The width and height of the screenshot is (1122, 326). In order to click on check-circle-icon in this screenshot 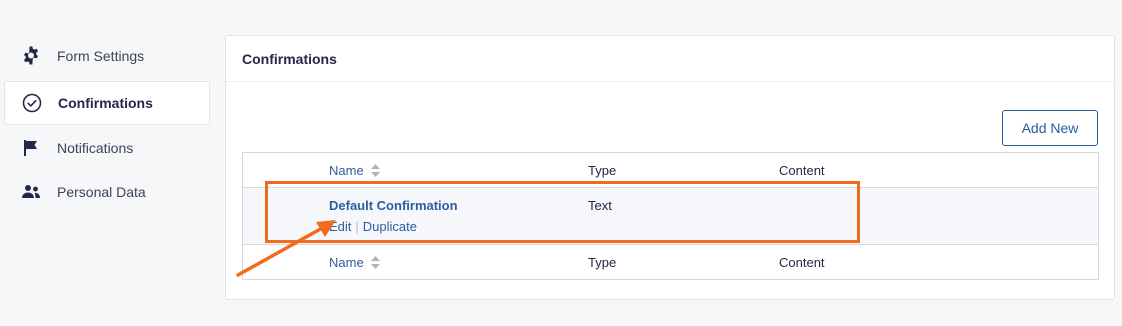, I will do `click(32, 103)`.